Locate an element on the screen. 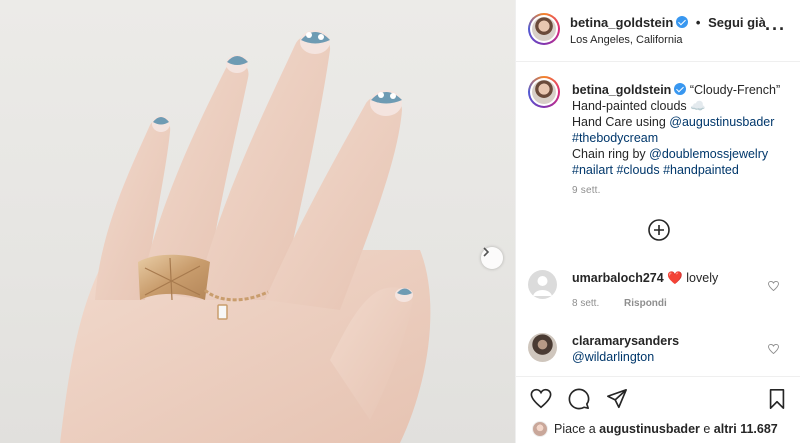 The width and height of the screenshot is (800, 443). plus-circle-icon is located at coordinates (659, 232).